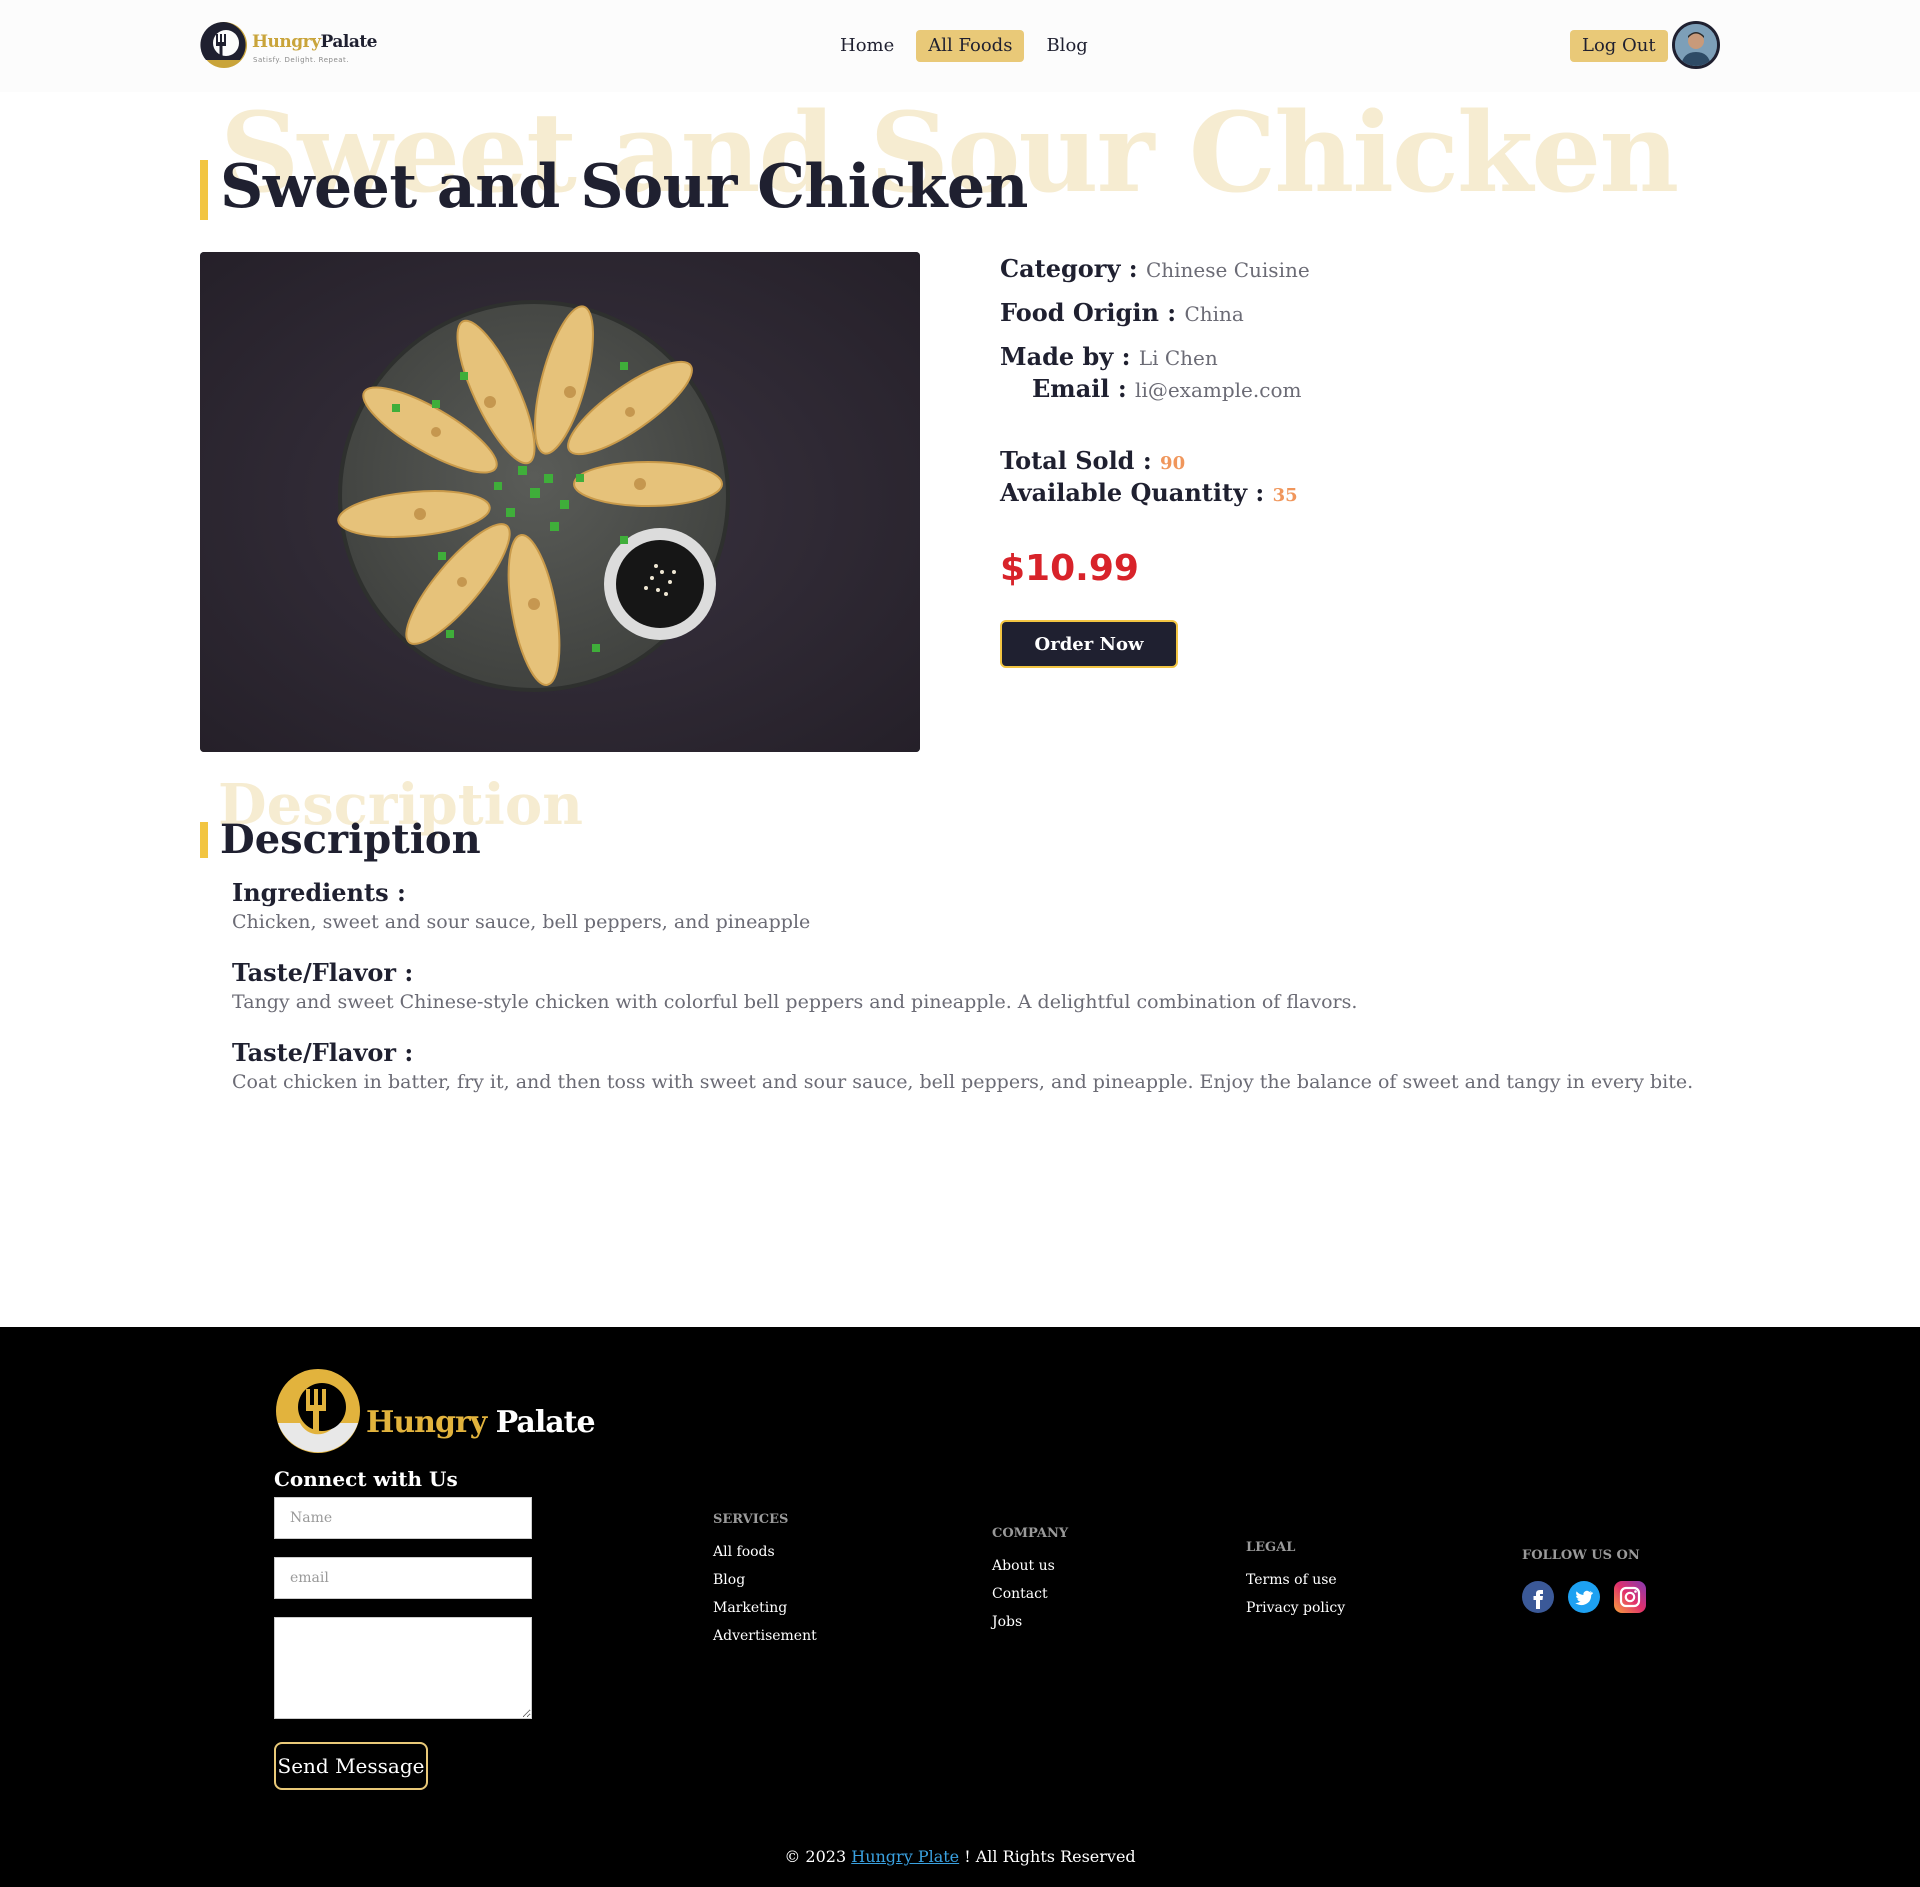 This screenshot has width=1920, height=1887. I want to click on footer-brand-name: Hungry Palate, so click(481, 1422).